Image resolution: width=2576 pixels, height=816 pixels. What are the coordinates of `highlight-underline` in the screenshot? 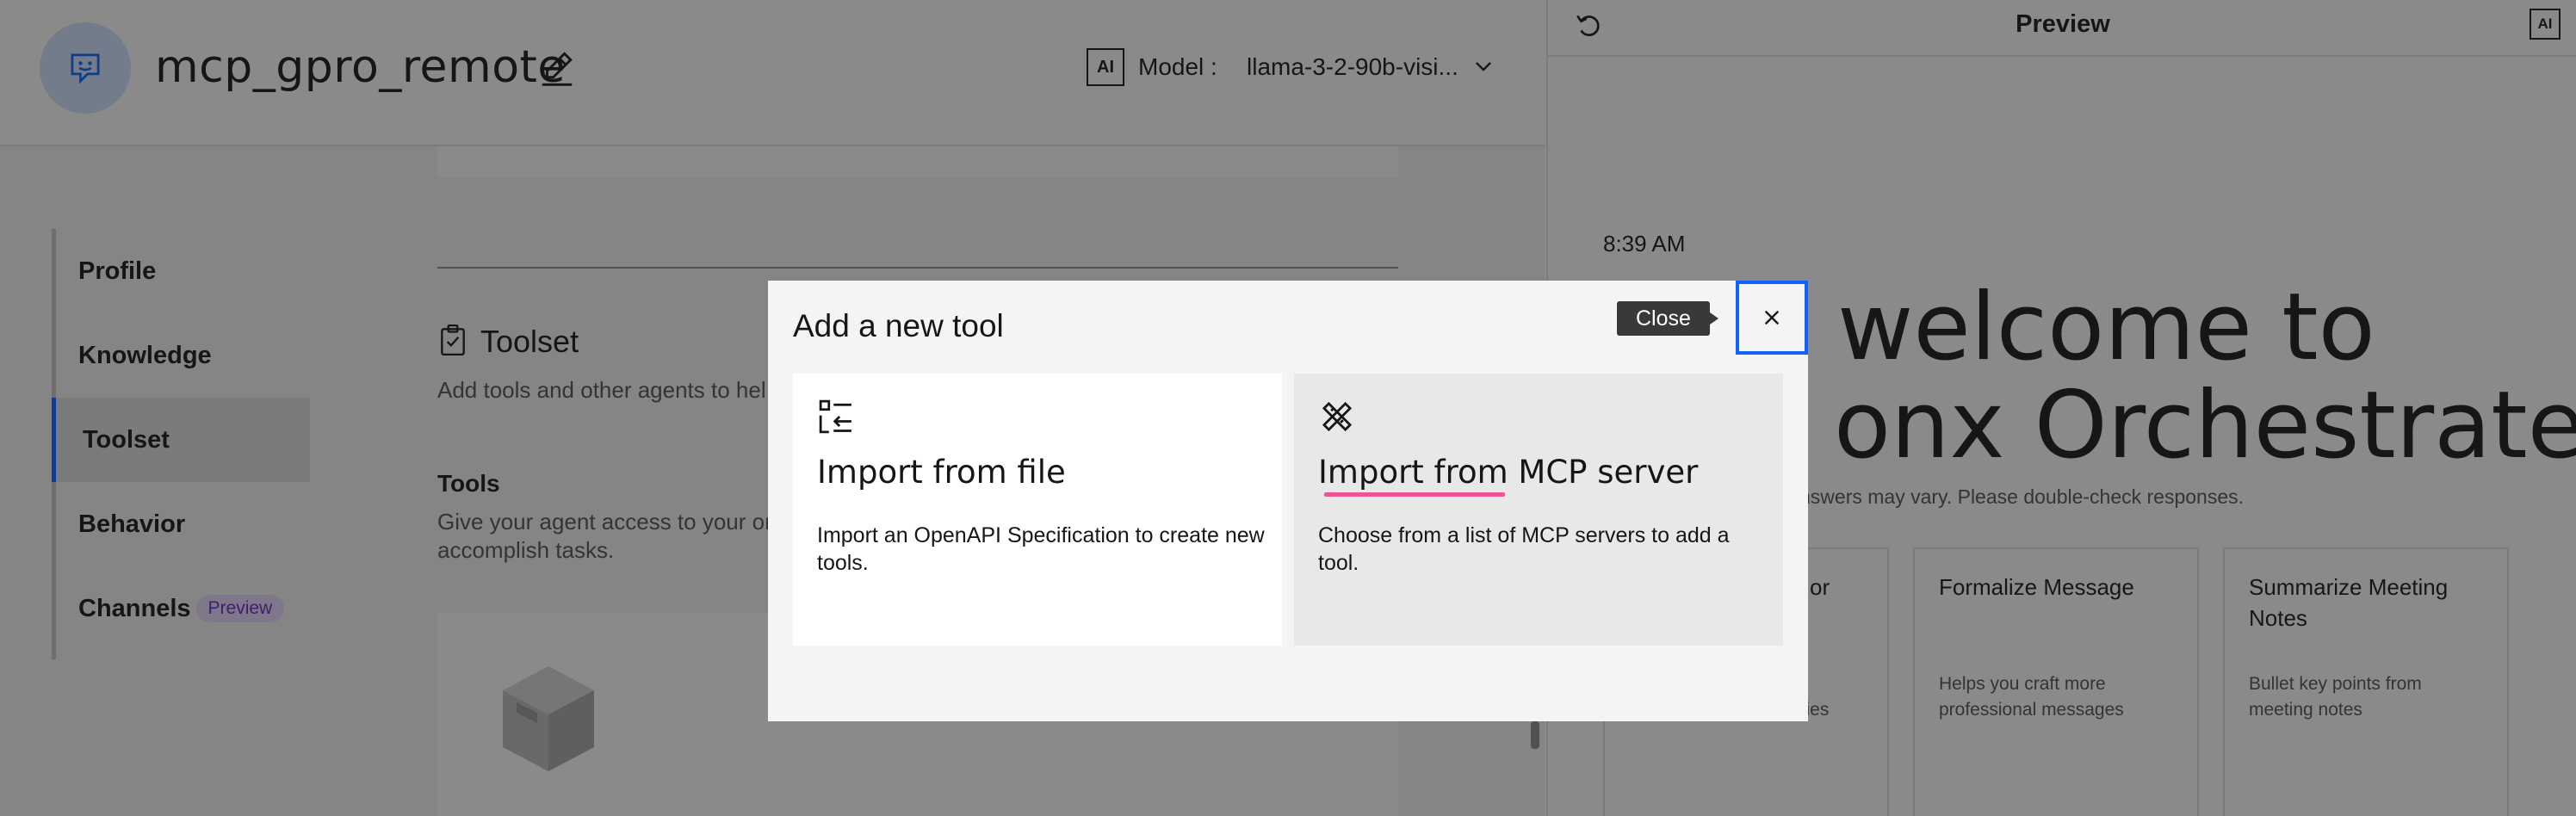 It's located at (1414, 494).